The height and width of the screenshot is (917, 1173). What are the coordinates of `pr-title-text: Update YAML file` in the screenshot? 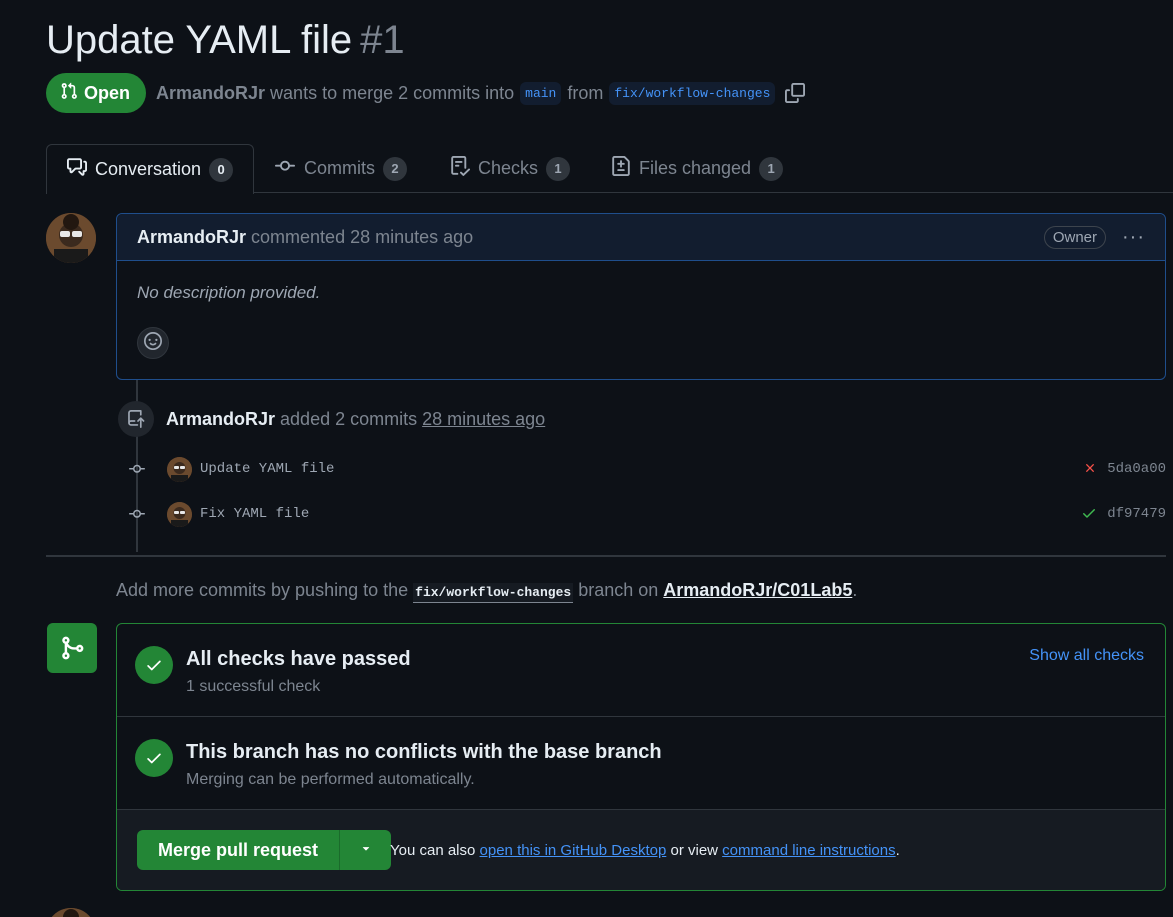 It's located at (199, 40).